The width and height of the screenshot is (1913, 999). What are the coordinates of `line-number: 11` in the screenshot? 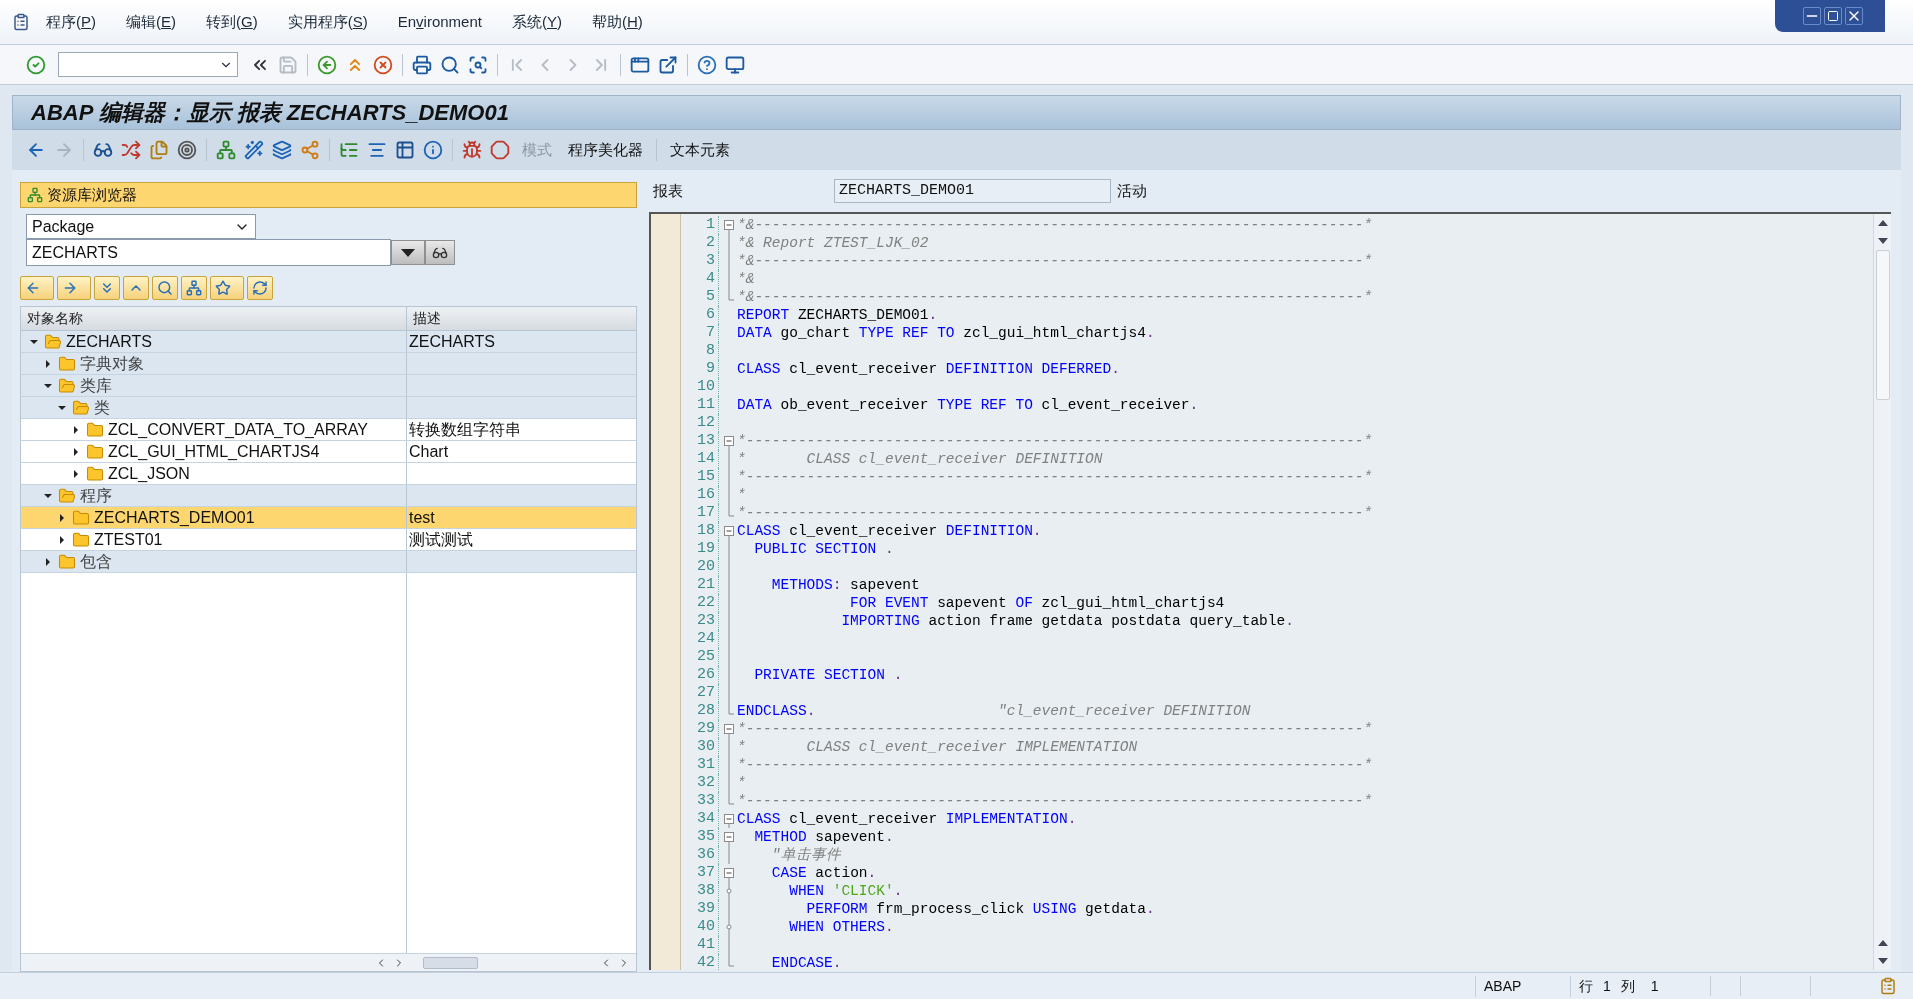 It's located at (700, 405).